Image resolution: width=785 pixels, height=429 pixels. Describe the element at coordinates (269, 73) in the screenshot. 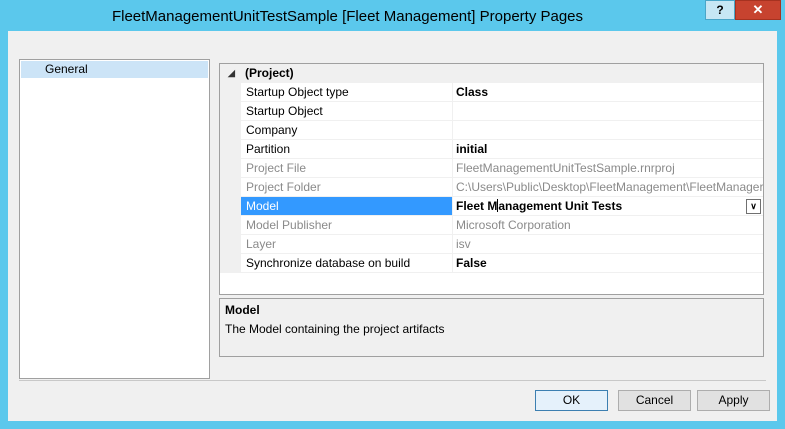

I see `category-label: (Project)` at that location.